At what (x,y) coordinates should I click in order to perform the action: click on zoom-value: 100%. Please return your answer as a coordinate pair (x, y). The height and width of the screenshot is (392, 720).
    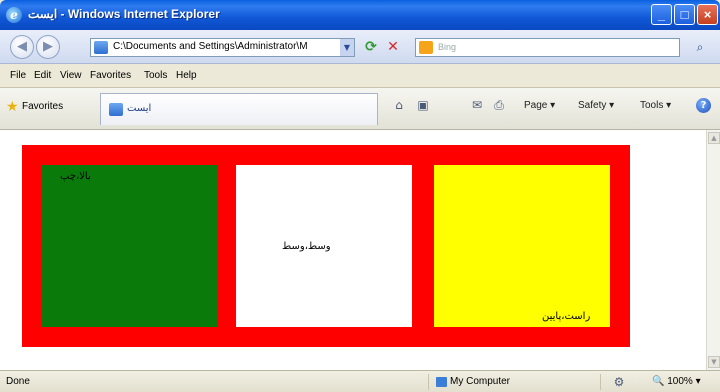
    Looking at the image, I should click on (680, 381).